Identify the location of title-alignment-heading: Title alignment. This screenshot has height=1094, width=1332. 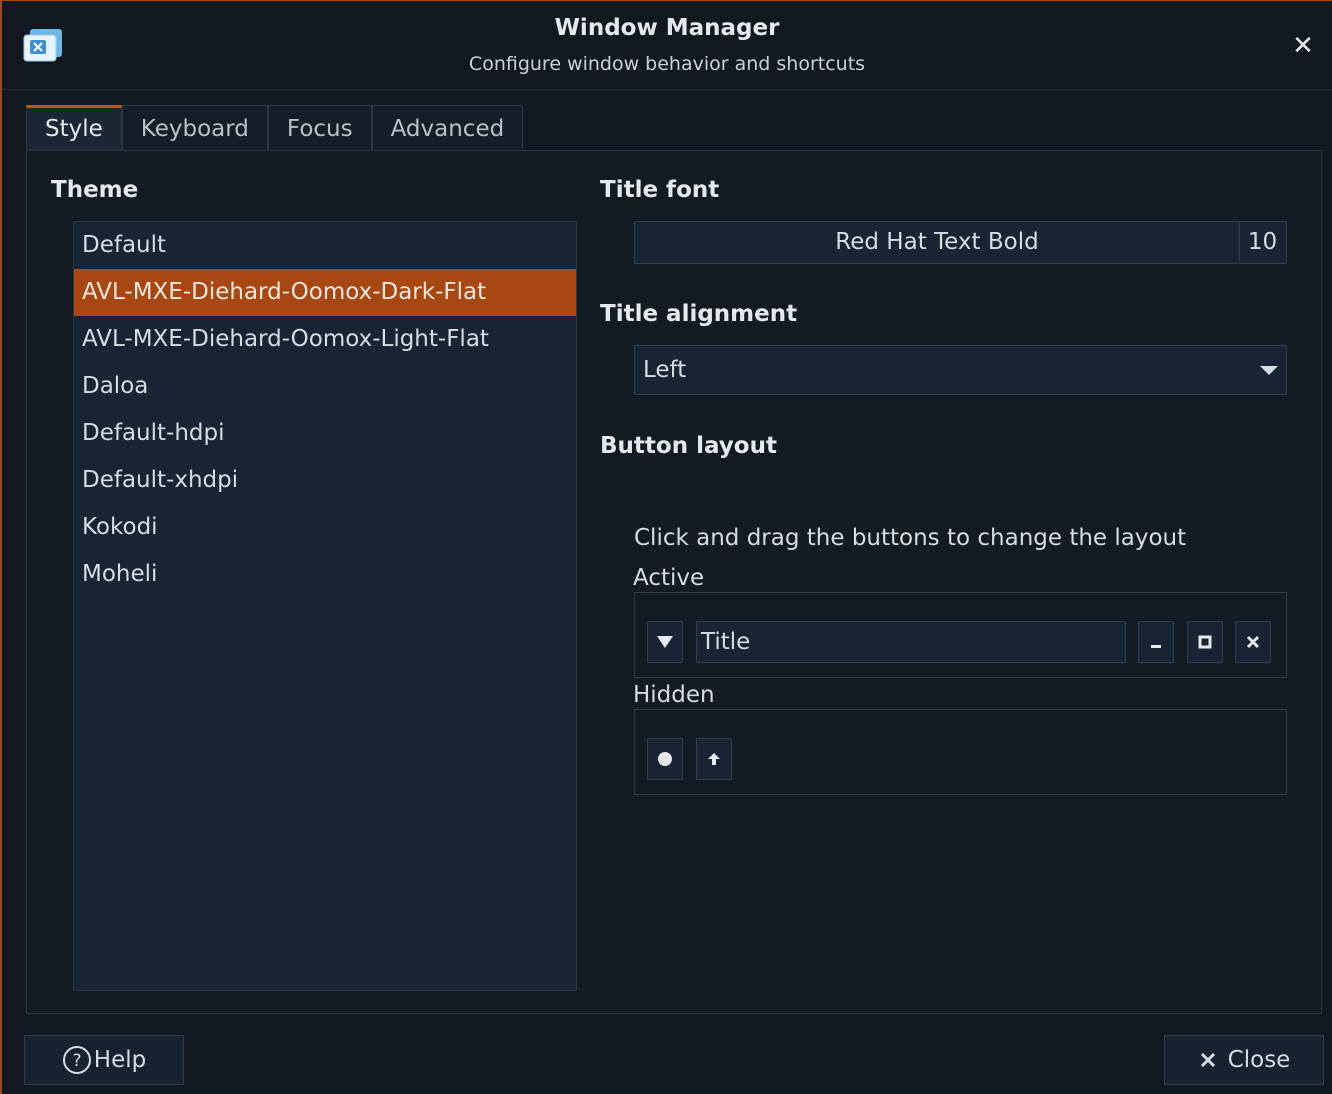
(699, 314).